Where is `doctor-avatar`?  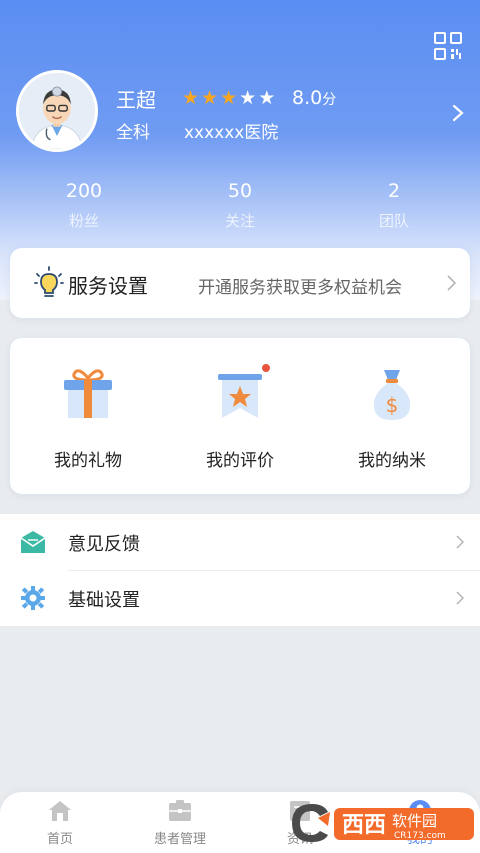 doctor-avatar is located at coordinates (57, 111).